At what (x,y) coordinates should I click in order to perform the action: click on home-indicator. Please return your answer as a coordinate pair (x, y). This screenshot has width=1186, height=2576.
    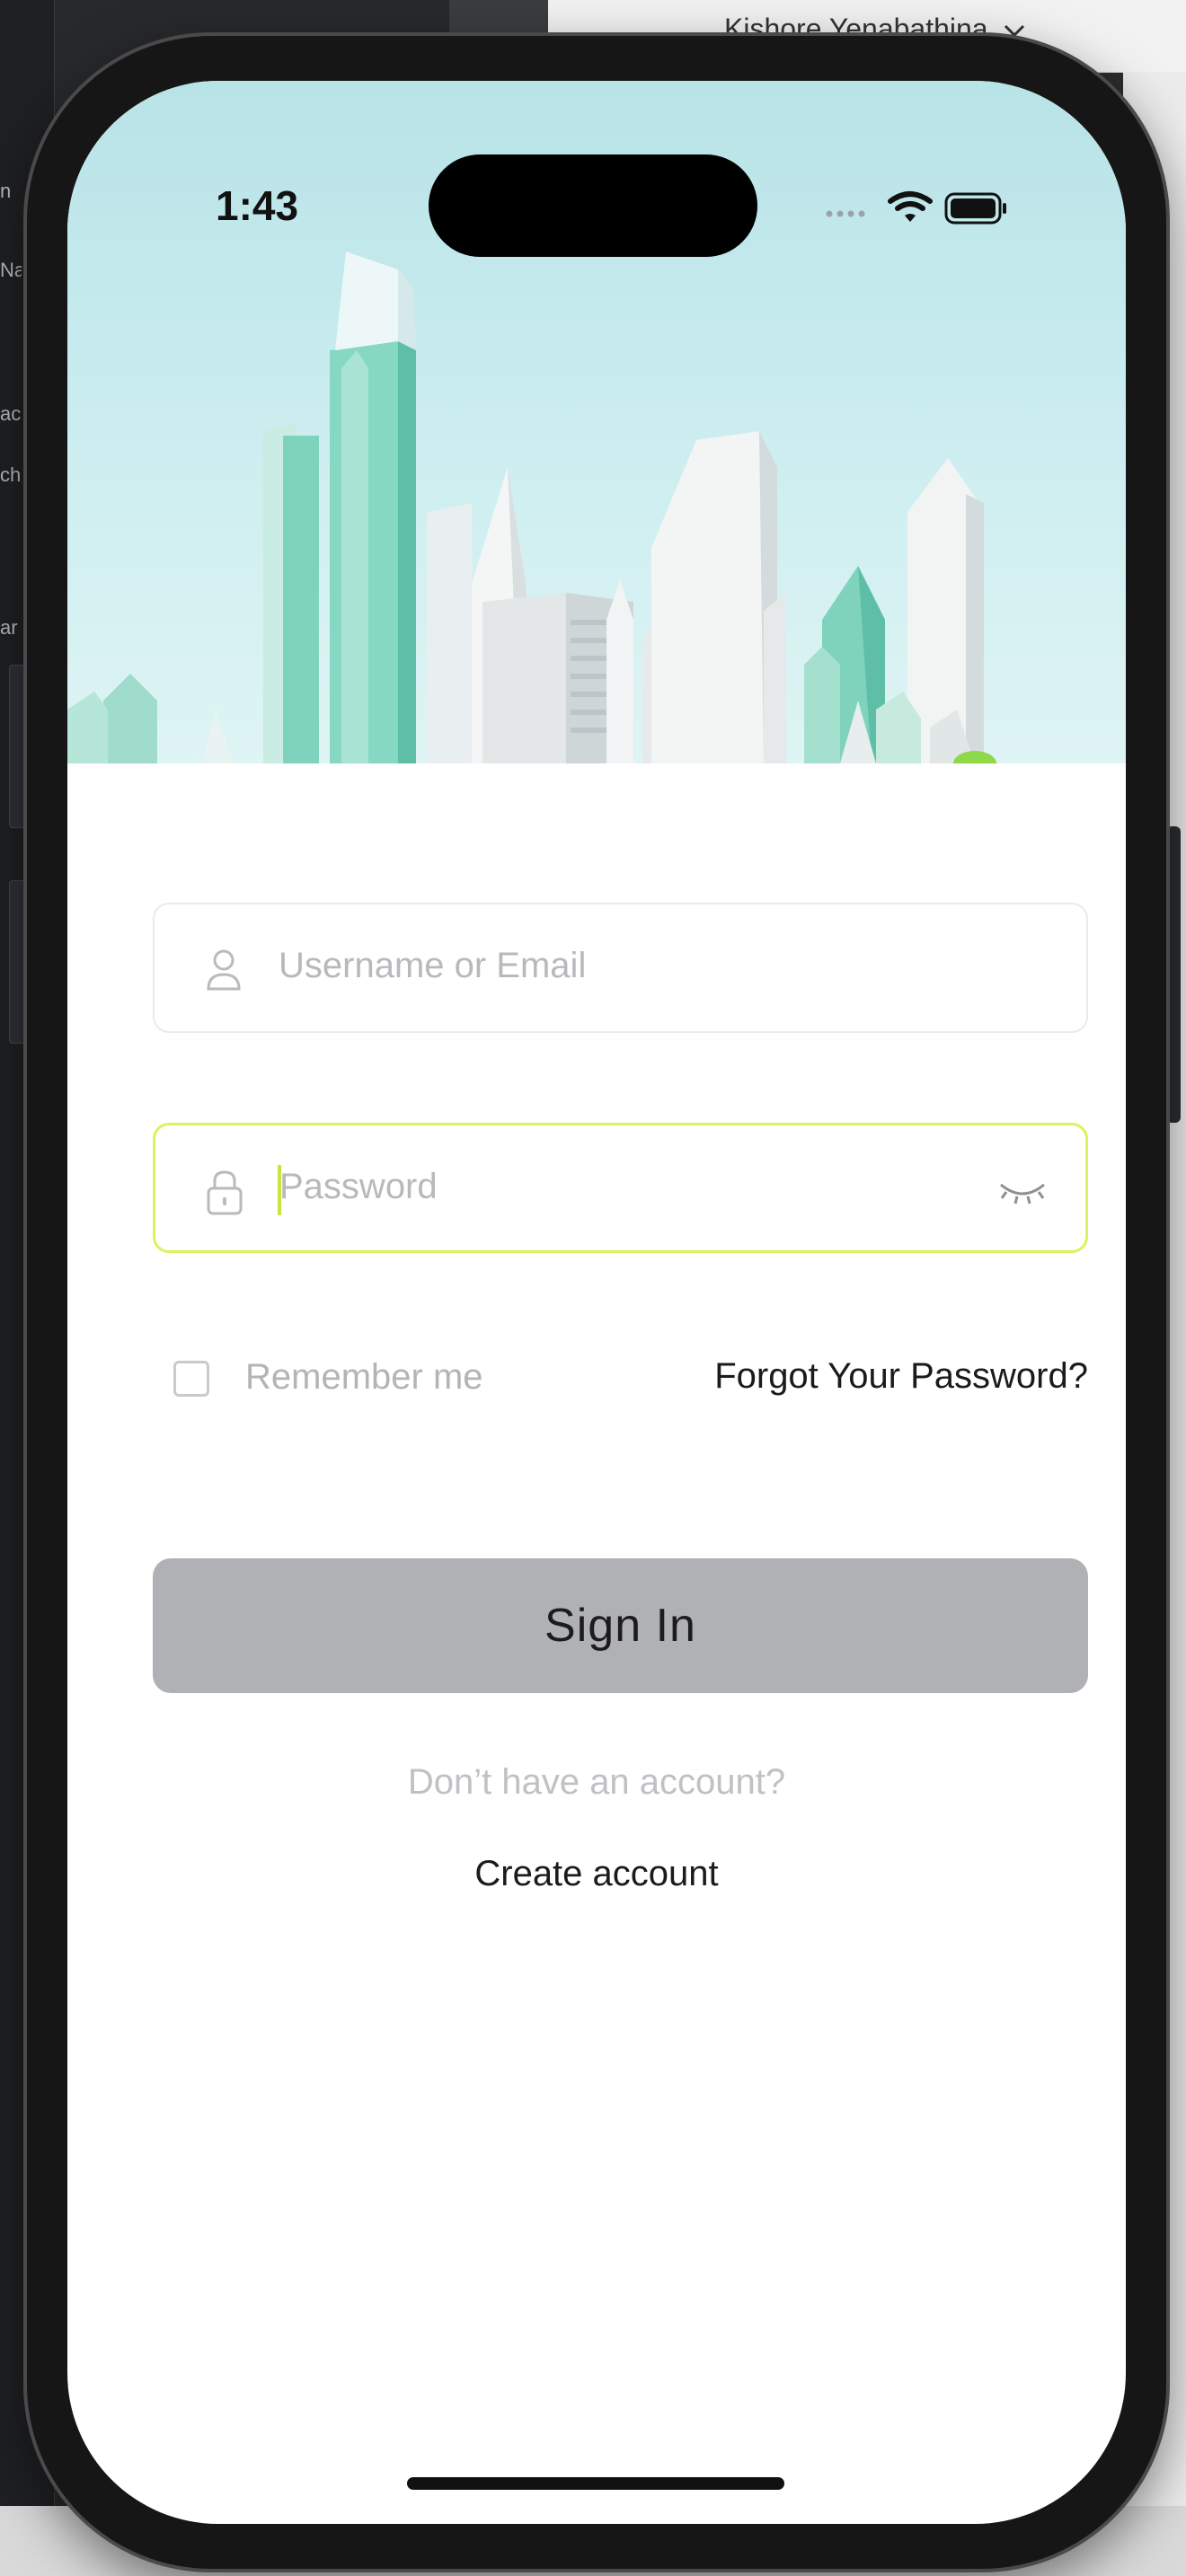
    Looking at the image, I should click on (595, 2483).